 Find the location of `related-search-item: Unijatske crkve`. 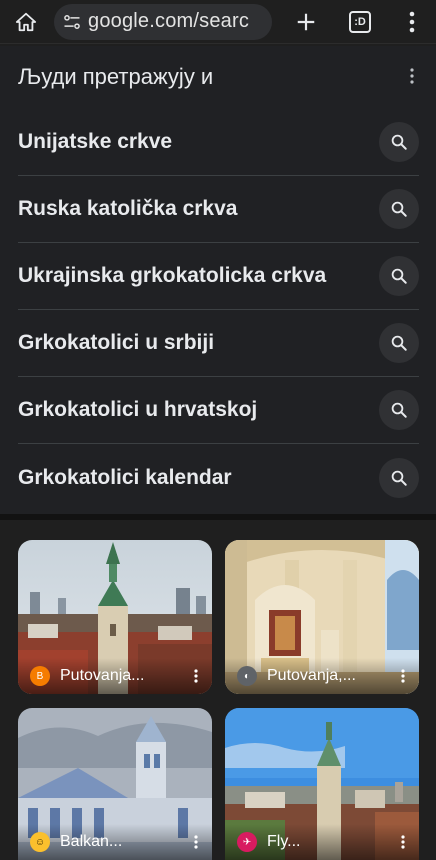

related-search-item: Unijatske crkve is located at coordinates (218, 142).